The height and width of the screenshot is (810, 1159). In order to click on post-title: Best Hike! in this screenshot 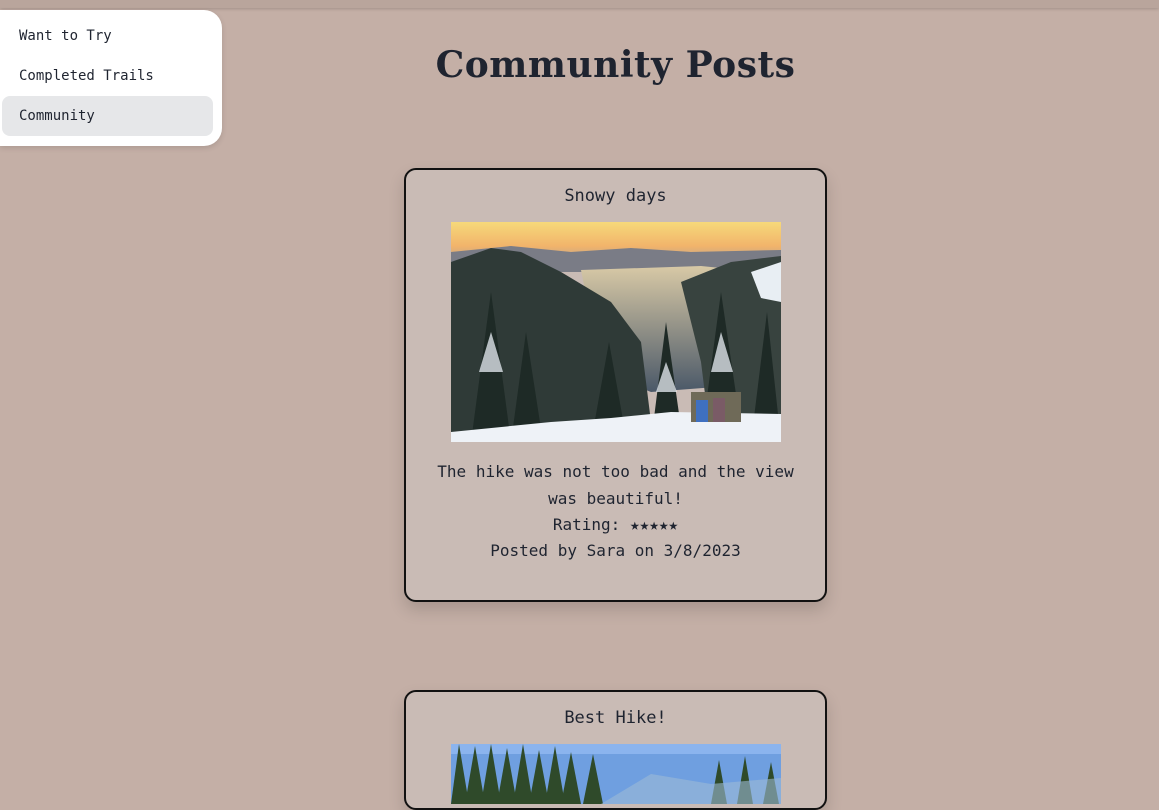, I will do `click(615, 718)`.